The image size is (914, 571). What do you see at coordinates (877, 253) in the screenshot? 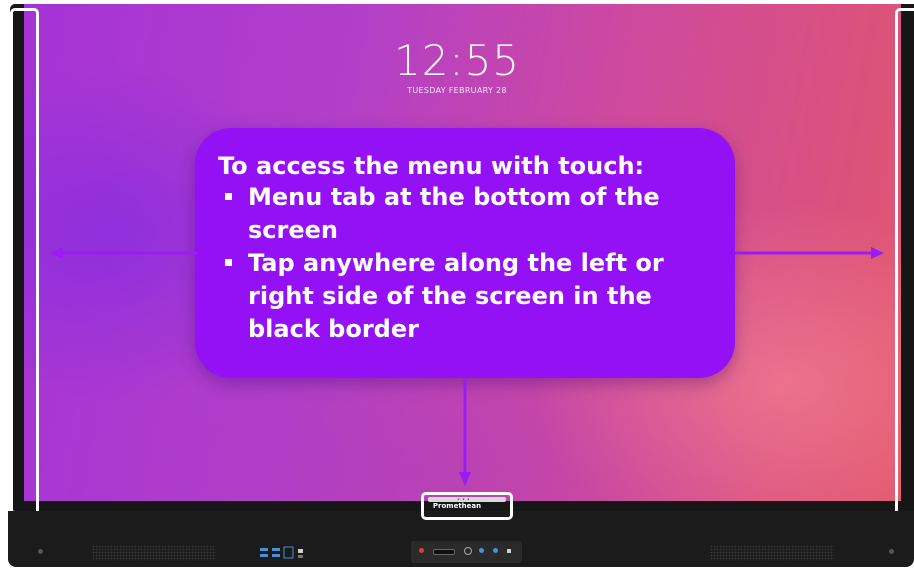
I see `arrow-right-head` at bounding box center [877, 253].